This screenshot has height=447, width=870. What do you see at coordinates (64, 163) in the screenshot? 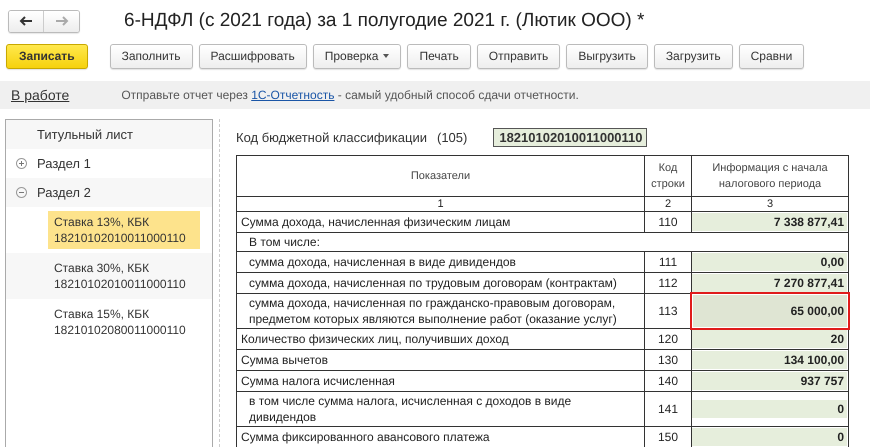
I see `tree-item: Раздел 1` at bounding box center [64, 163].